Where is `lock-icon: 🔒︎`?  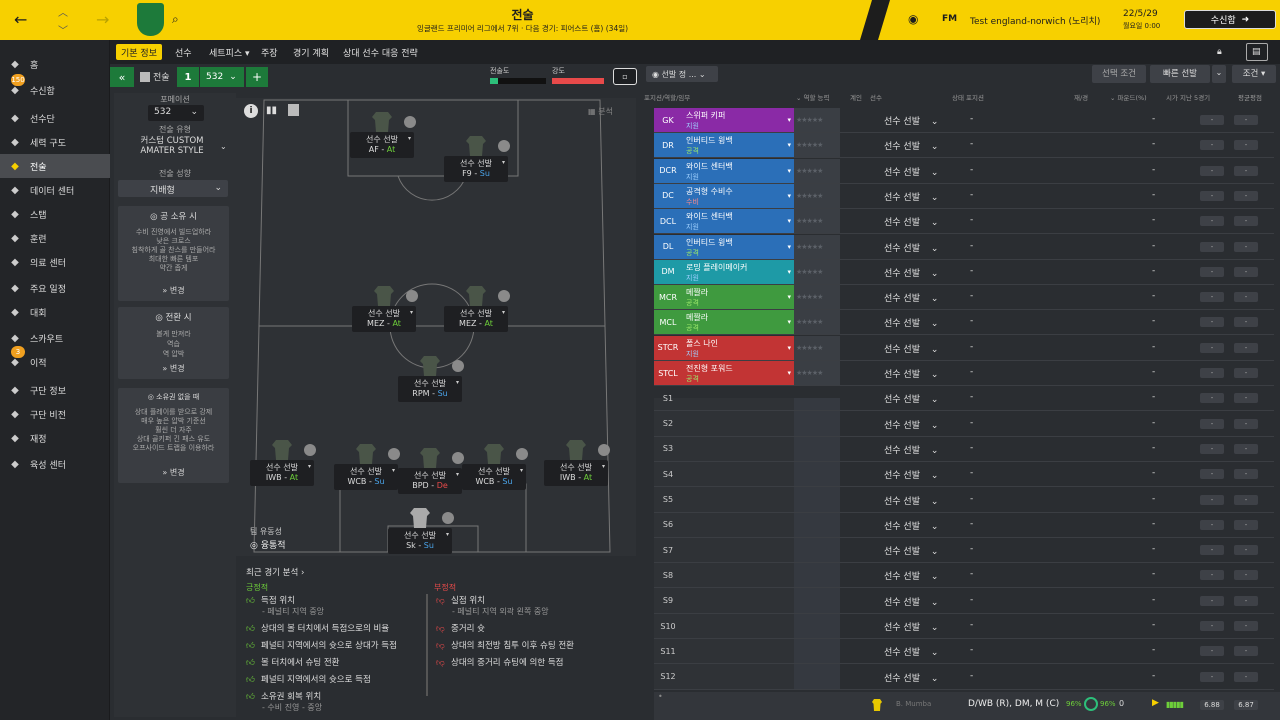 lock-icon: 🔒︎ is located at coordinates (1219, 52).